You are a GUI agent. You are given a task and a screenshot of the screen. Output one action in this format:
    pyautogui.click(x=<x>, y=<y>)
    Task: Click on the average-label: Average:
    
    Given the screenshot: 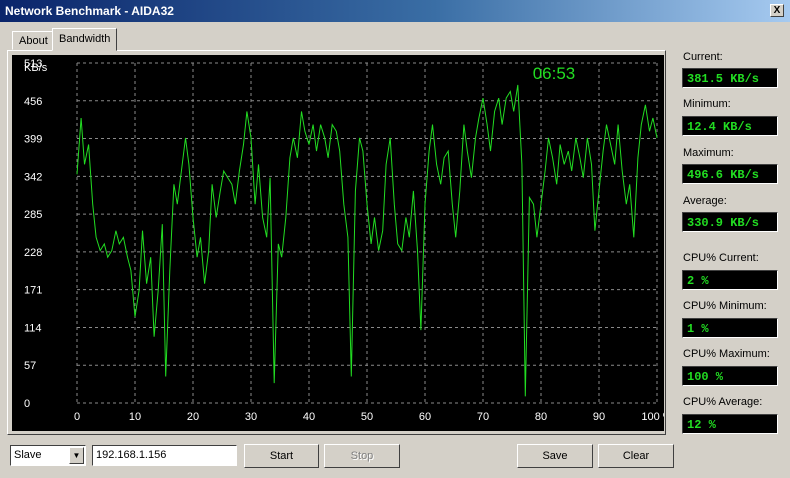 What is the action you would take?
    pyautogui.click(x=705, y=201)
    